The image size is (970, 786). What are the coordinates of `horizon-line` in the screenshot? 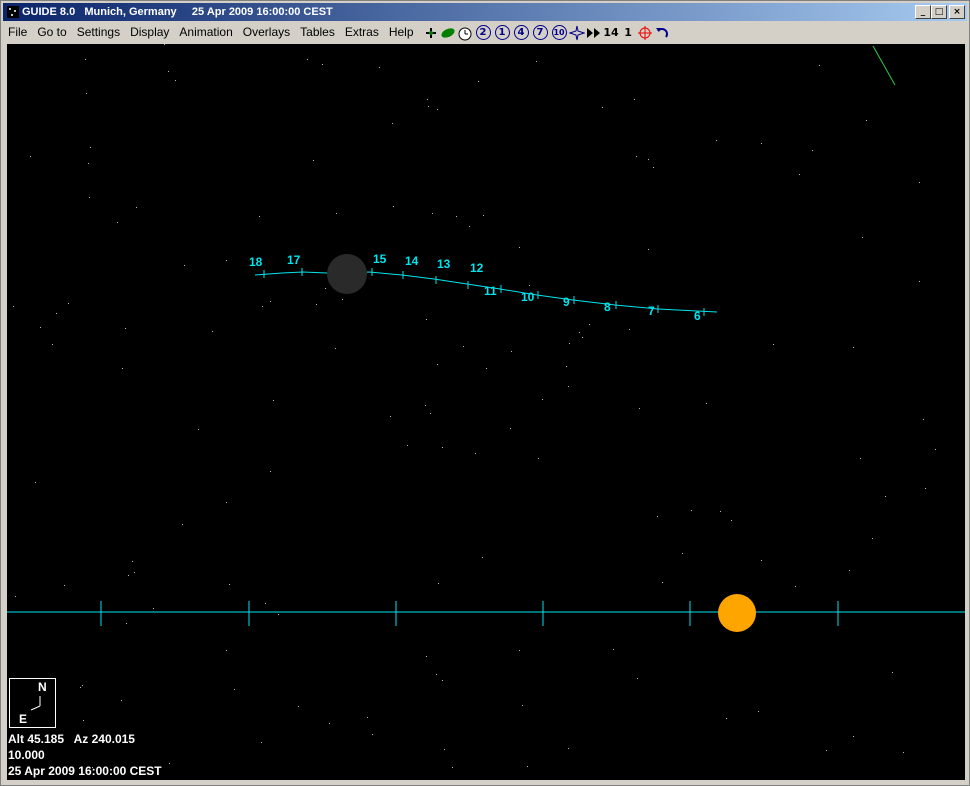 It's located at (486, 613).